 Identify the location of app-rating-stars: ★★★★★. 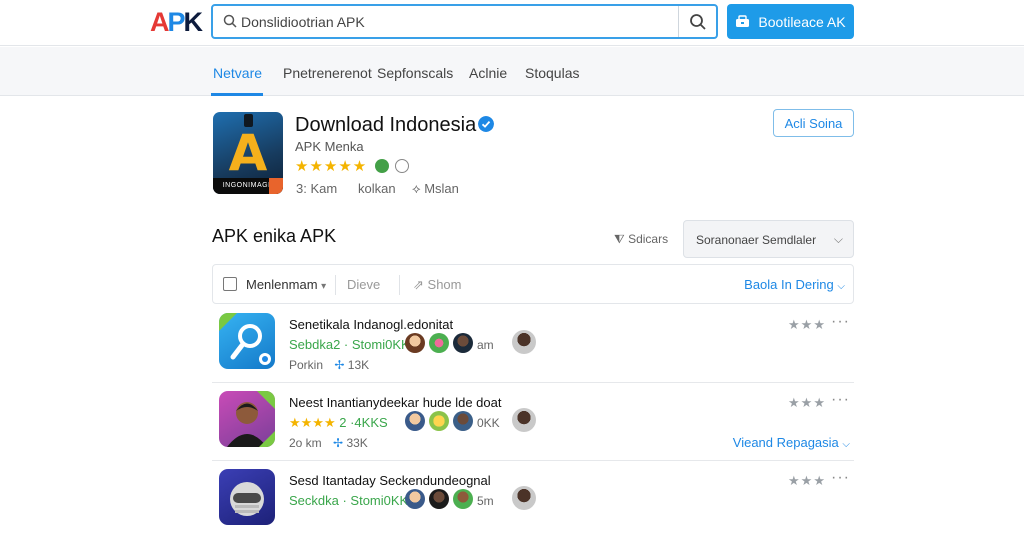
(331, 166).